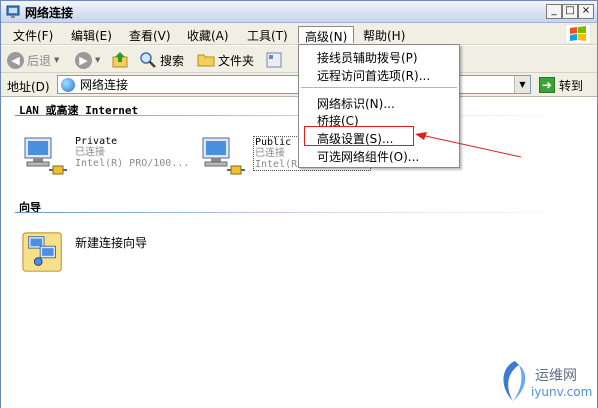 The image size is (598, 408). I want to click on views-button, so click(274, 60).